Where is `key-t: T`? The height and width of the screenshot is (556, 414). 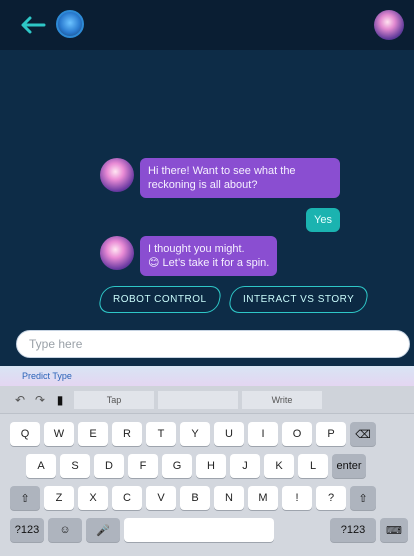 key-t: T is located at coordinates (161, 434).